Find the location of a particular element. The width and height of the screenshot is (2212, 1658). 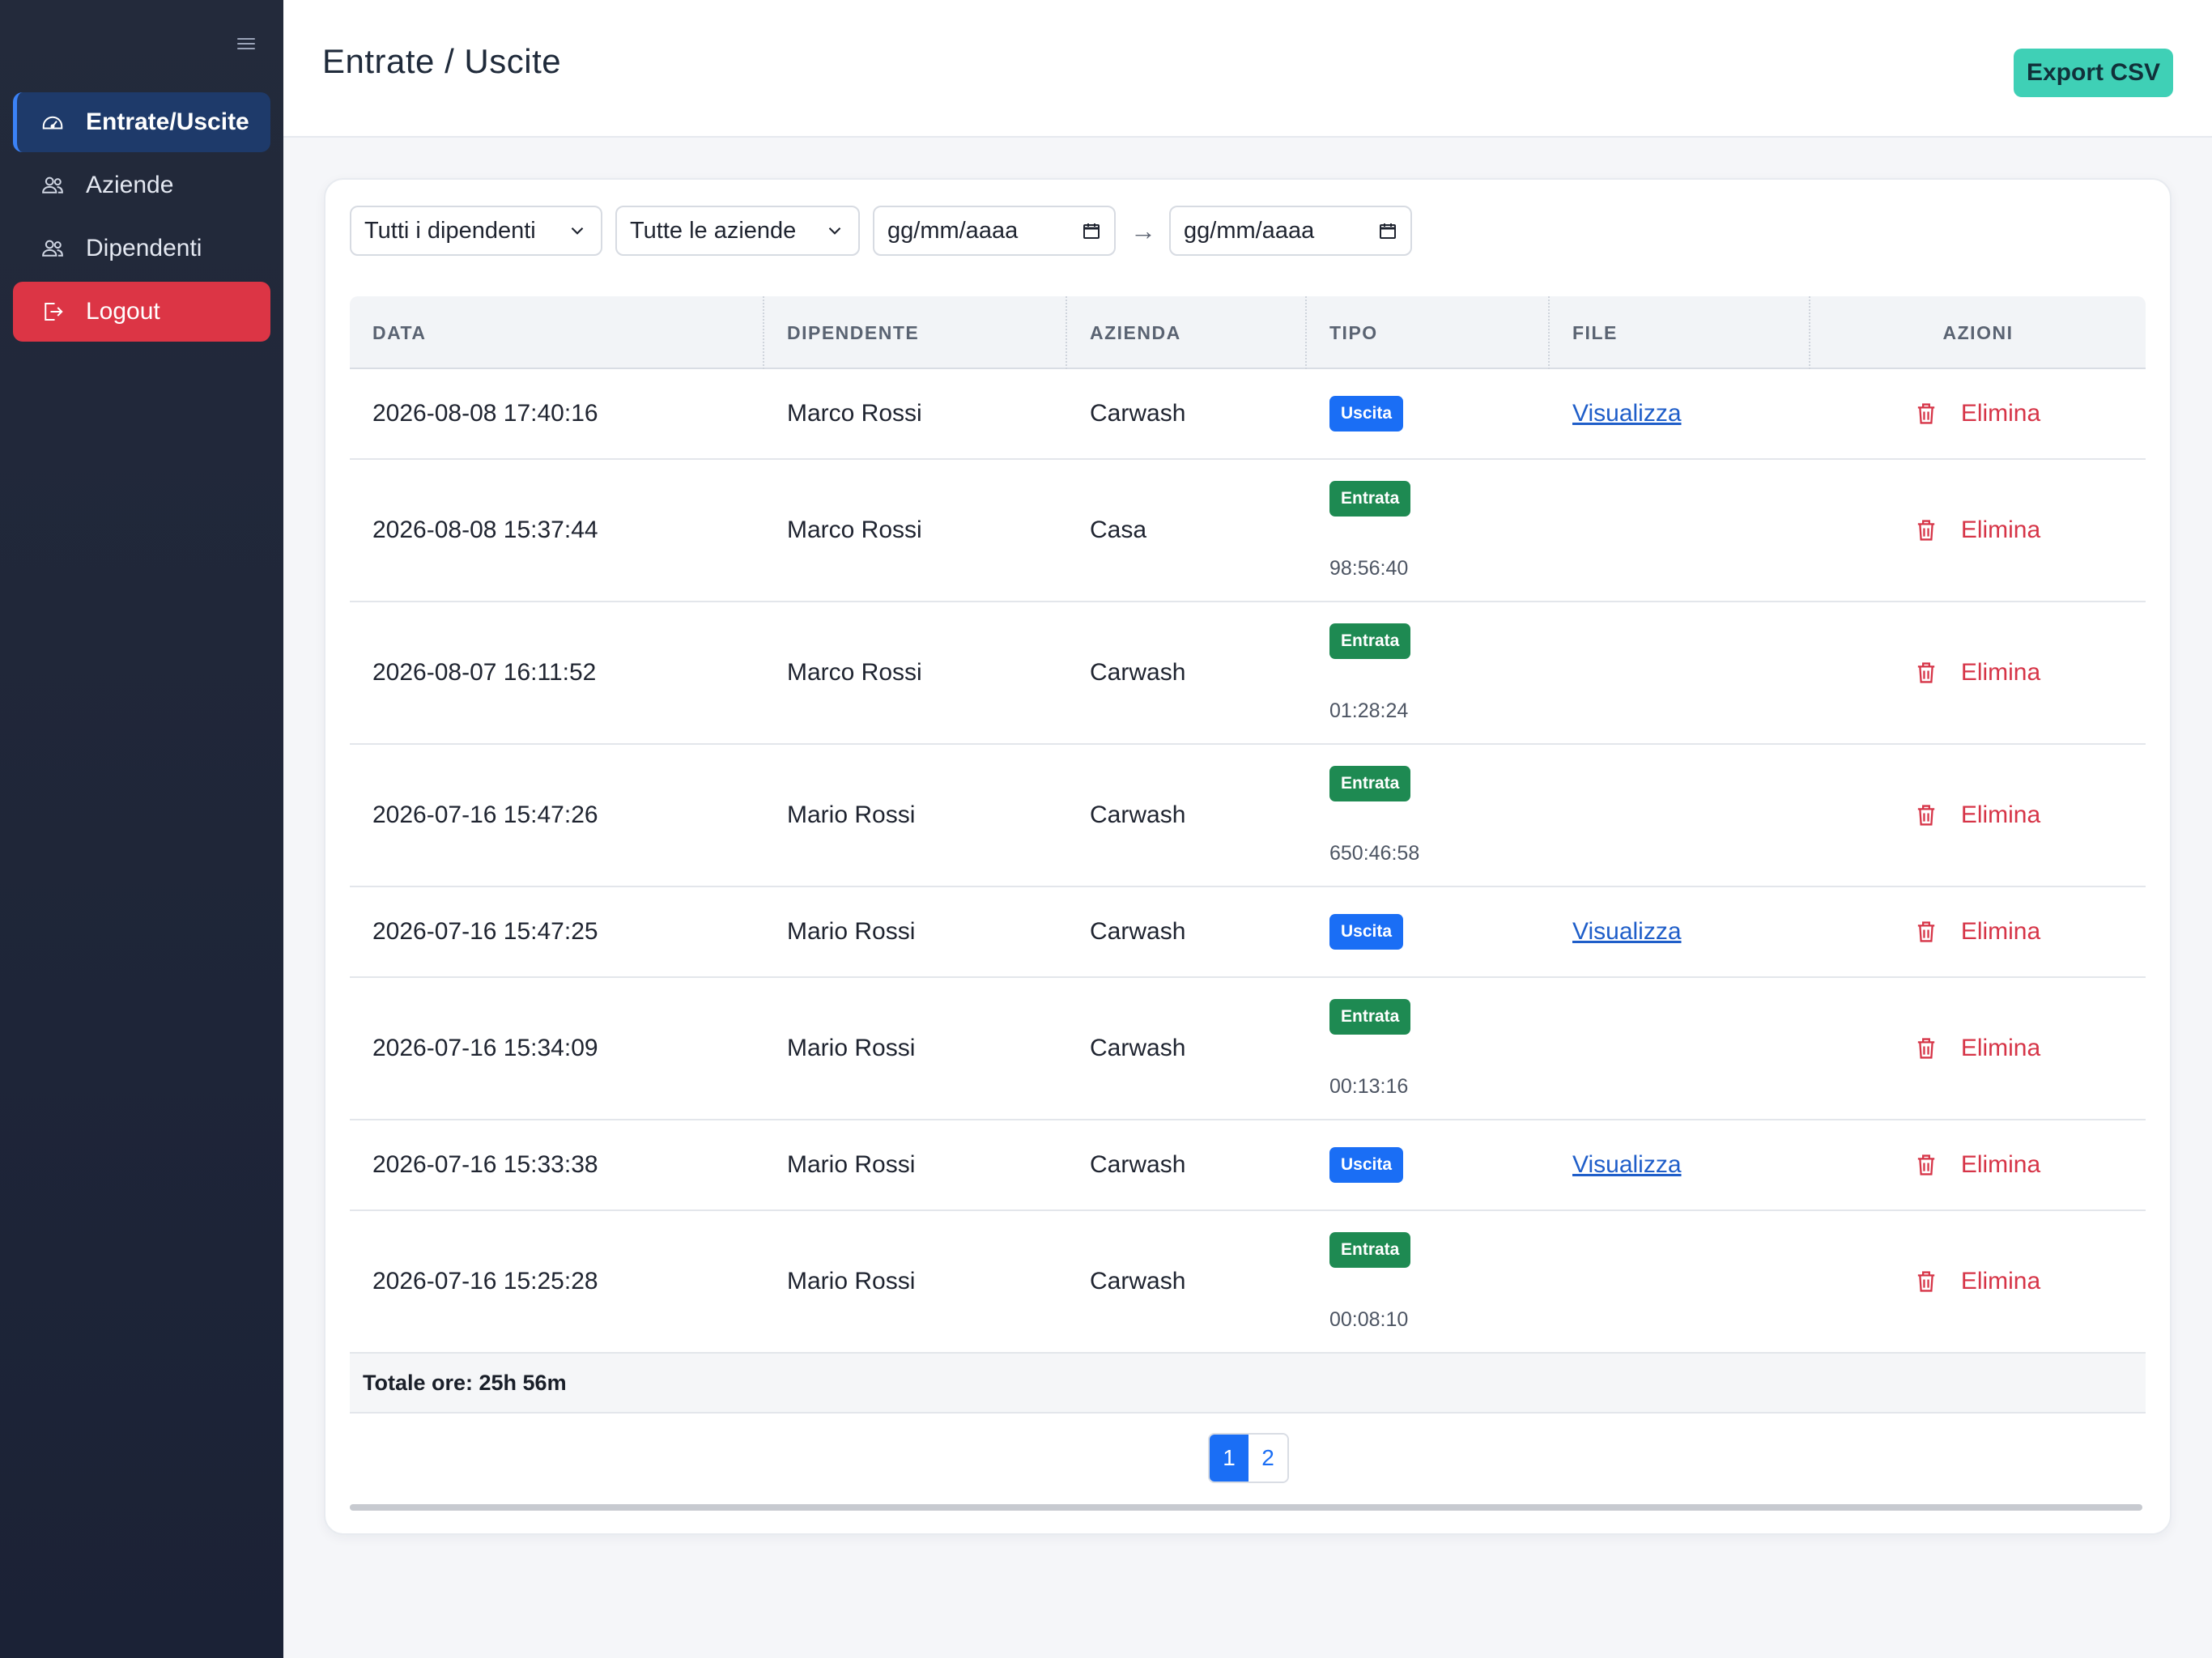

column-header-azienda: AZIENDA is located at coordinates (1187, 332).